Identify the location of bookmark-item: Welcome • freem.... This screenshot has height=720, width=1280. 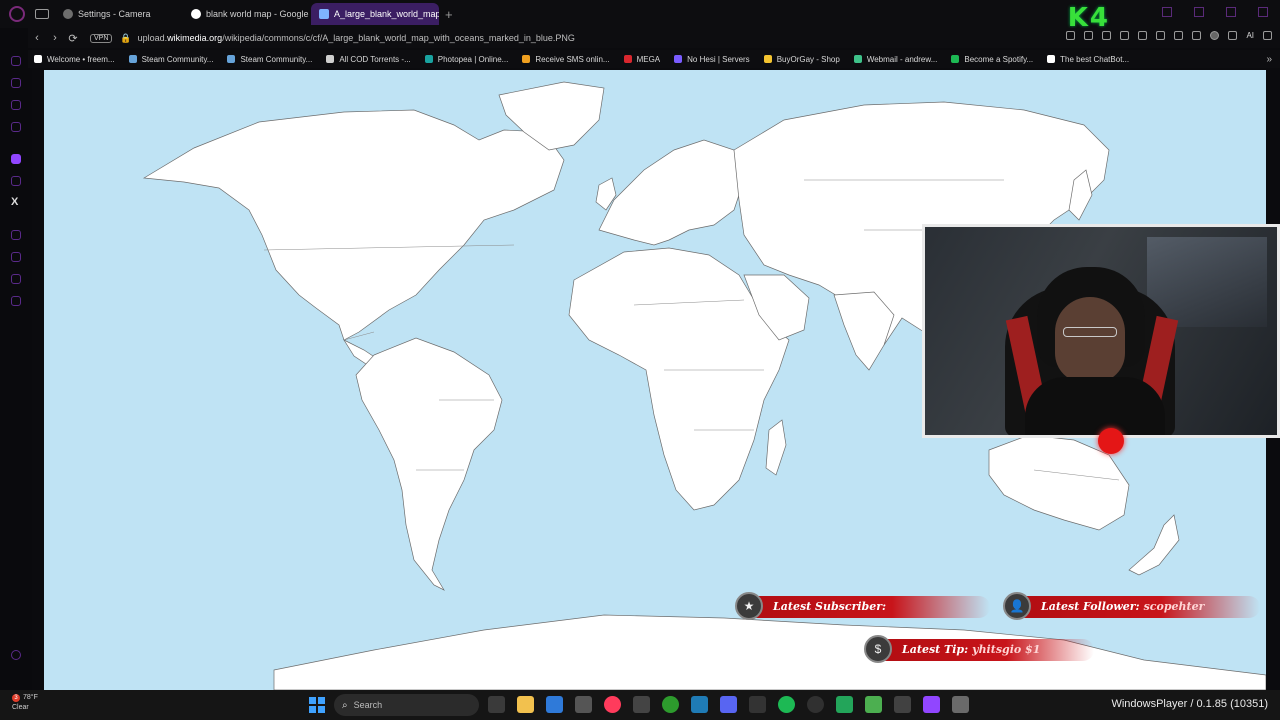
(74, 59).